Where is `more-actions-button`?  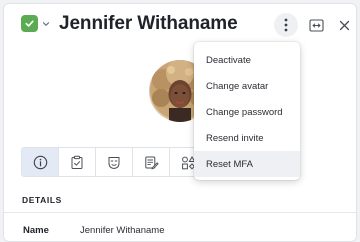
more-actions-button is located at coordinates (286, 25).